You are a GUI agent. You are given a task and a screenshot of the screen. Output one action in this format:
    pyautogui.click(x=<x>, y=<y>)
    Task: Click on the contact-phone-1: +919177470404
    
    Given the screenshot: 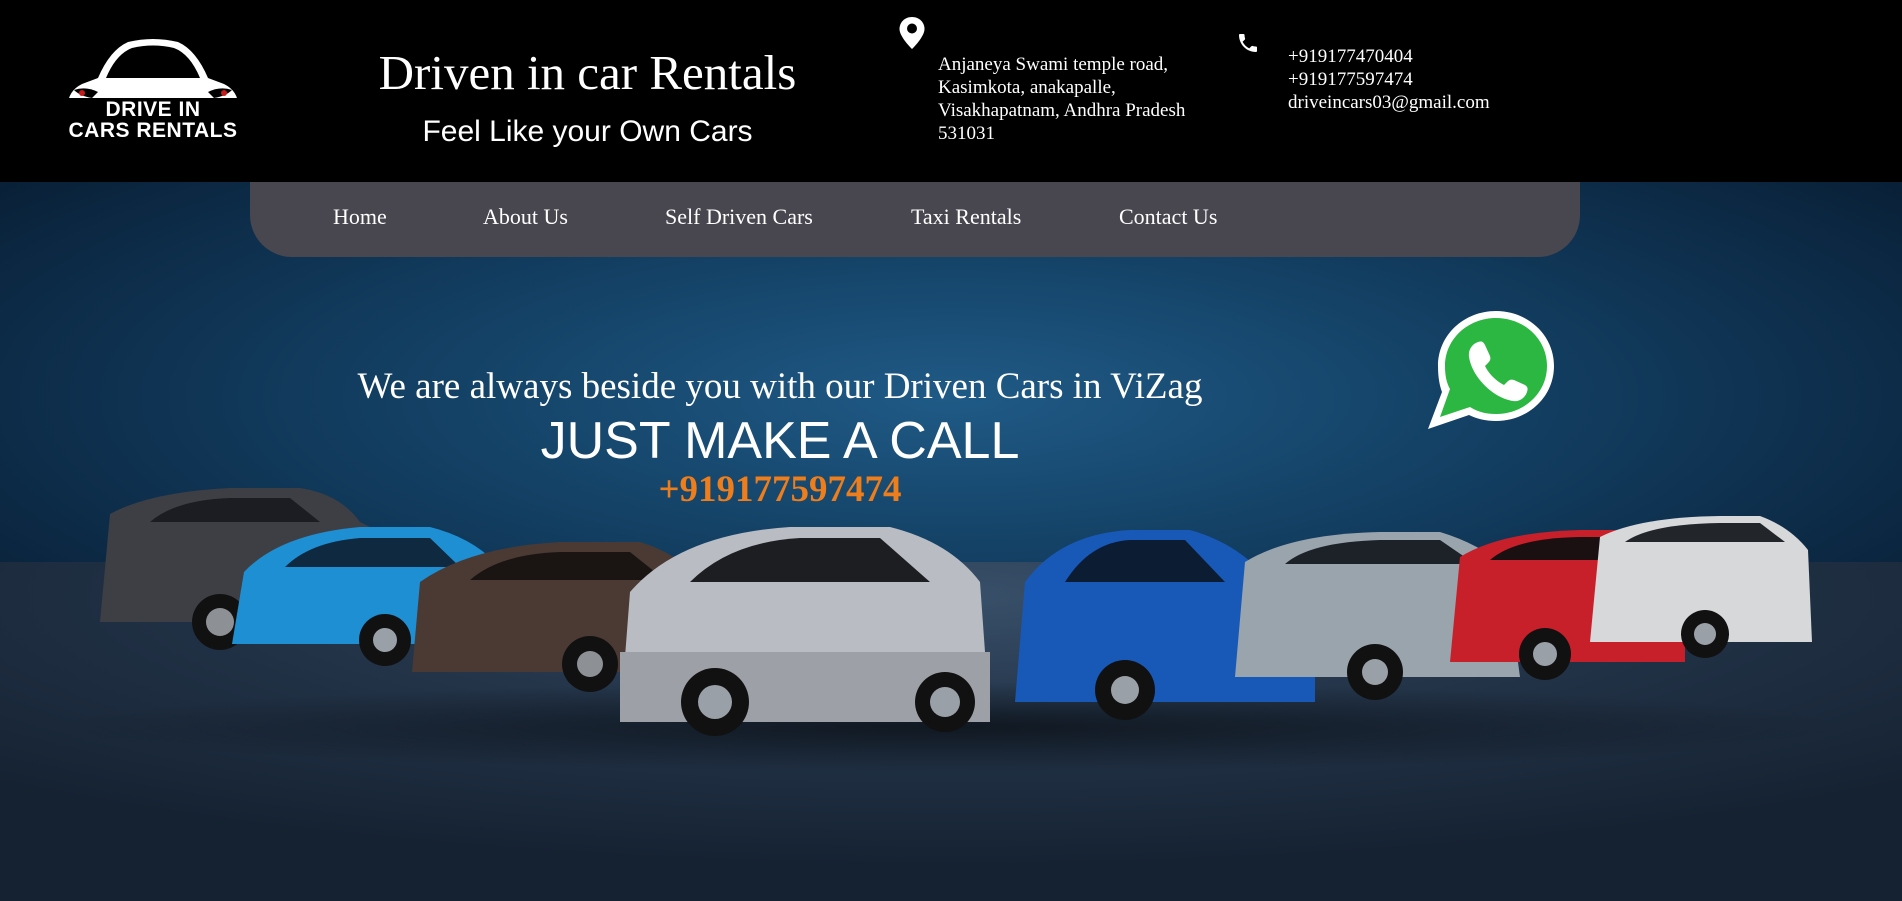 What is the action you would take?
    pyautogui.click(x=1389, y=56)
    